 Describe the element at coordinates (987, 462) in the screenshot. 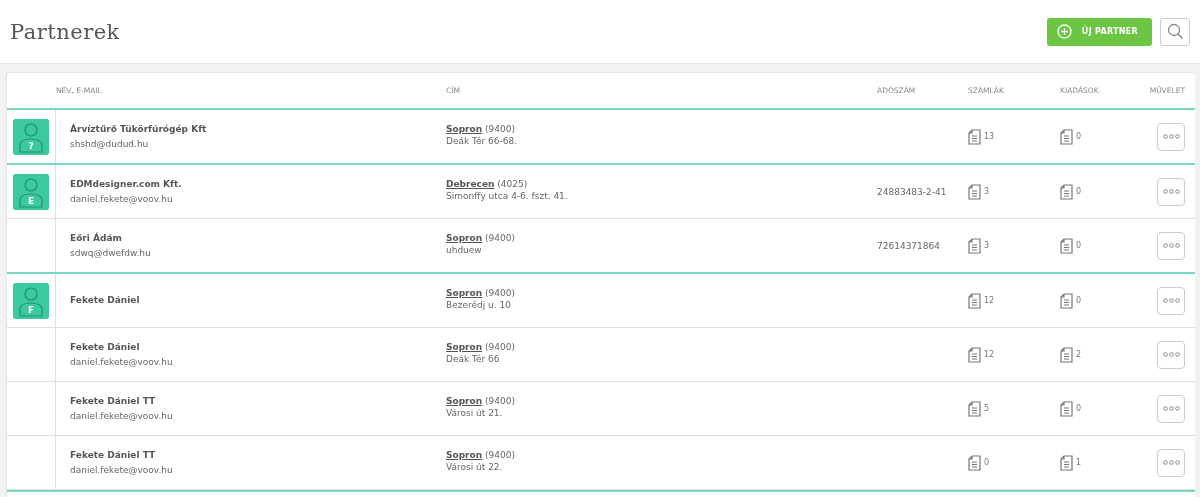

I see `invoice-count: 0` at that location.